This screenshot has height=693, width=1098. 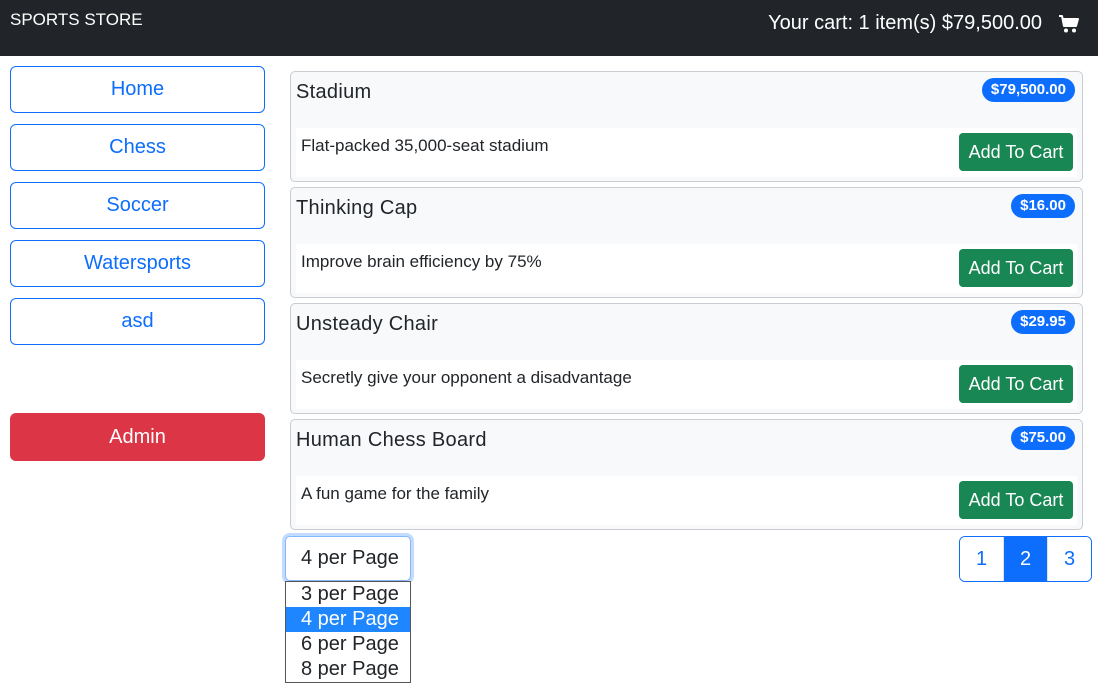 I want to click on store-brand: SPORTS STORE, so click(x=76, y=20).